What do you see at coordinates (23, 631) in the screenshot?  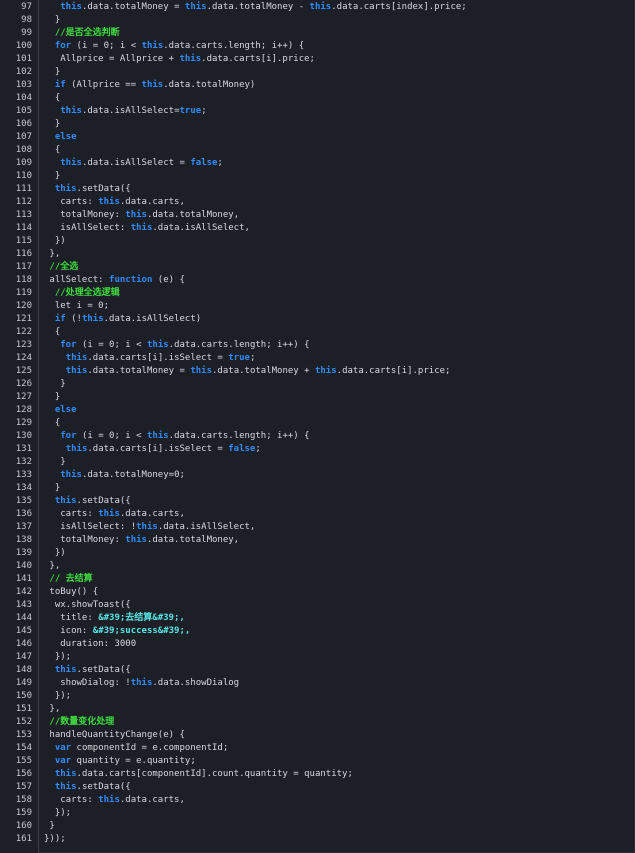 I see `line-number: 145` at bounding box center [23, 631].